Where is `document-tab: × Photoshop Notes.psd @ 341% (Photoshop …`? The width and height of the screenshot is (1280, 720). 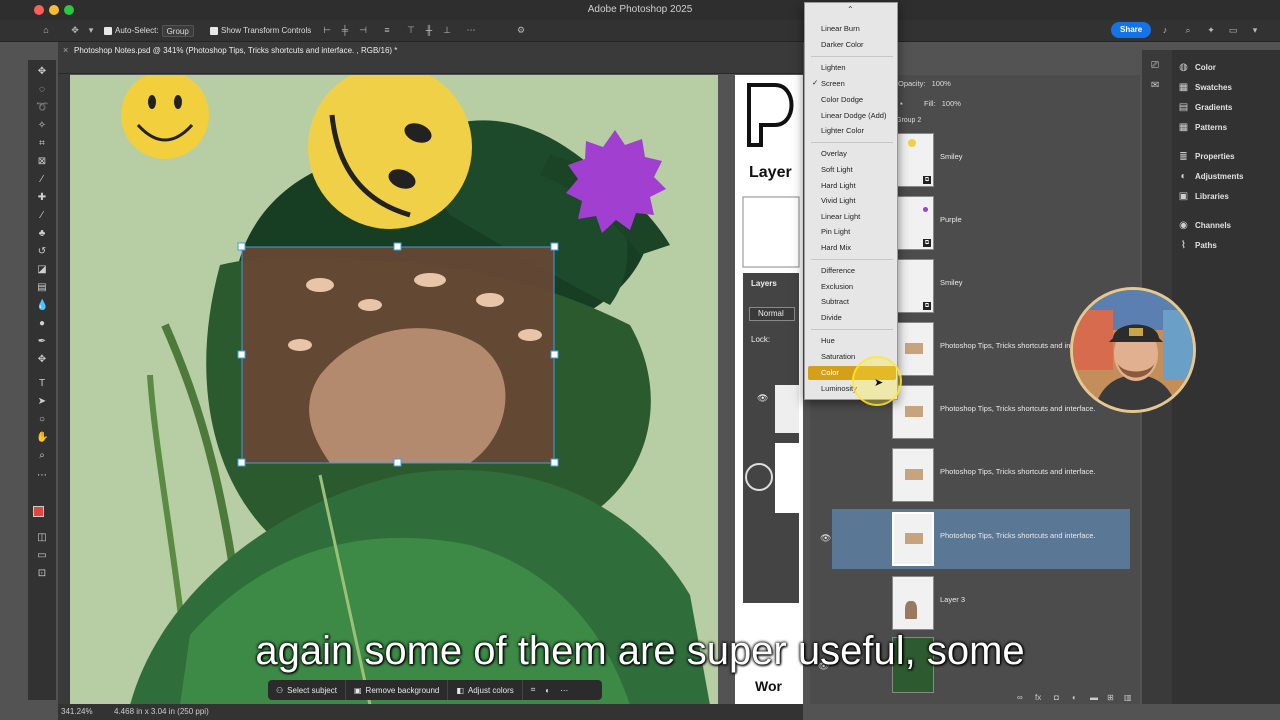
document-tab: × Photoshop Notes.psd @ 341% (Photoshop … is located at coordinates (430, 51).